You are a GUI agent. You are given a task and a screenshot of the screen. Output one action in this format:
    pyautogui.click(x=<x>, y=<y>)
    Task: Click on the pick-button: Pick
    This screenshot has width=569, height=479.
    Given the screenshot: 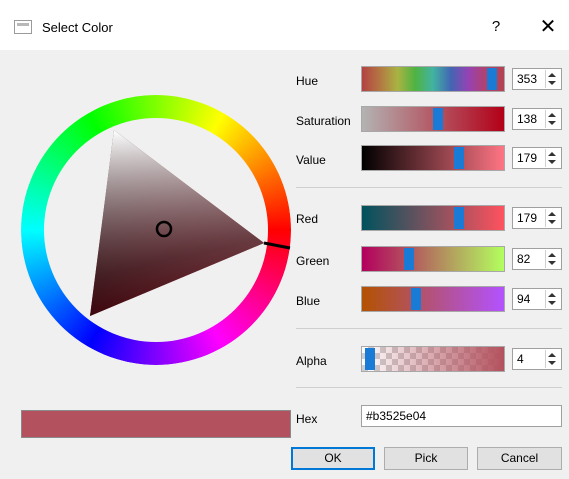 What is the action you would take?
    pyautogui.click(x=426, y=458)
    